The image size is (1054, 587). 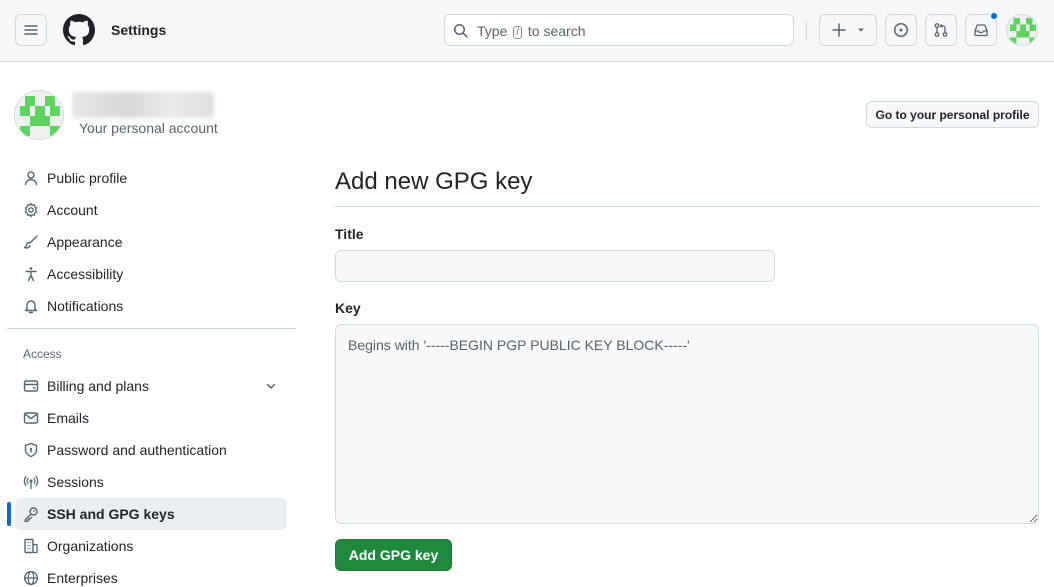 What do you see at coordinates (531, 31) in the screenshot?
I see `search-placeholder: Type / to search` at bounding box center [531, 31].